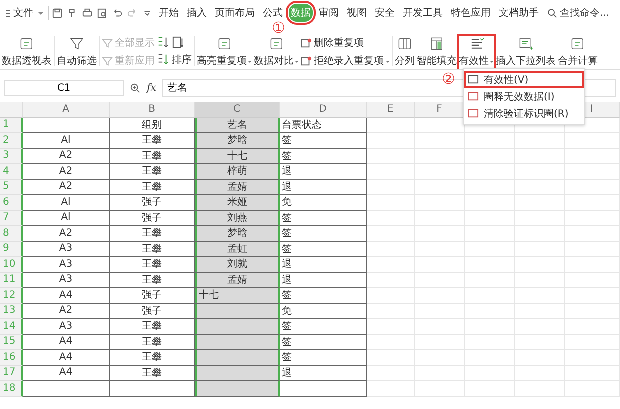 This screenshot has width=620, height=409. Describe the element at coordinates (102, 13) in the screenshot. I see `print-preview-icon` at that location.